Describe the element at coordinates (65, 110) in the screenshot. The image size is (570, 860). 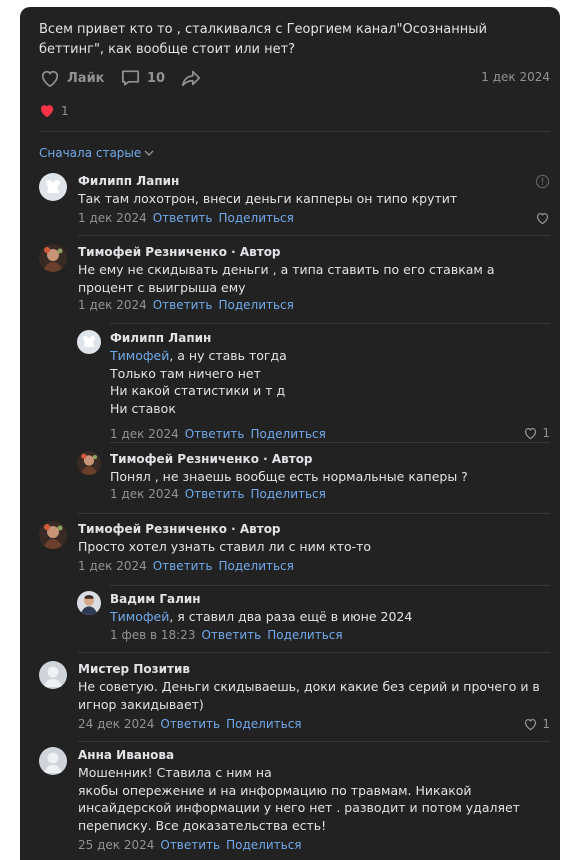
I see `reaction-count: 1` at that location.